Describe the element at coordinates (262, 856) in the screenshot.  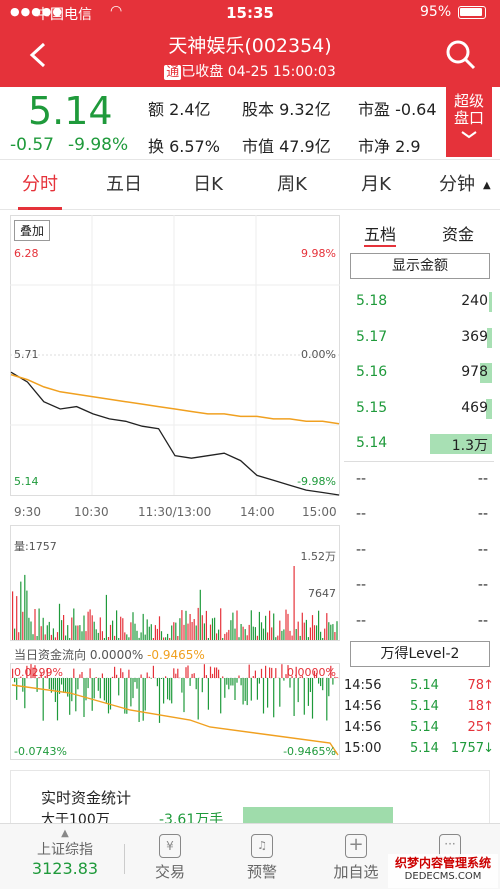
I see `alert-button: ♫ 预警` at that location.